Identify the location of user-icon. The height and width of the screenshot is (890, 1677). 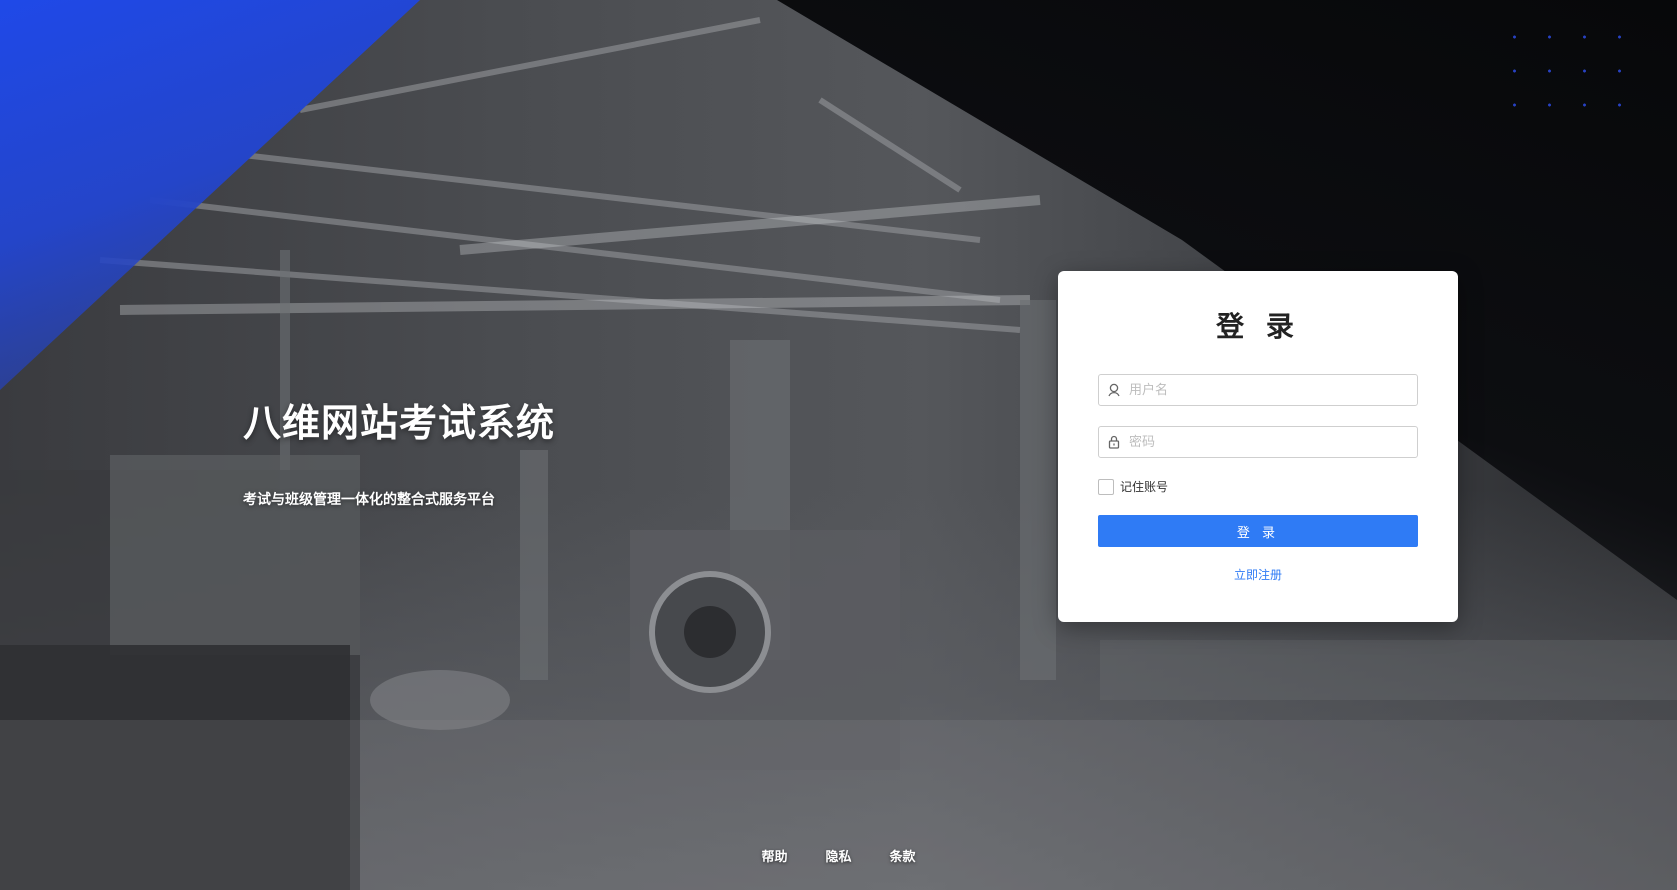
(1114, 390).